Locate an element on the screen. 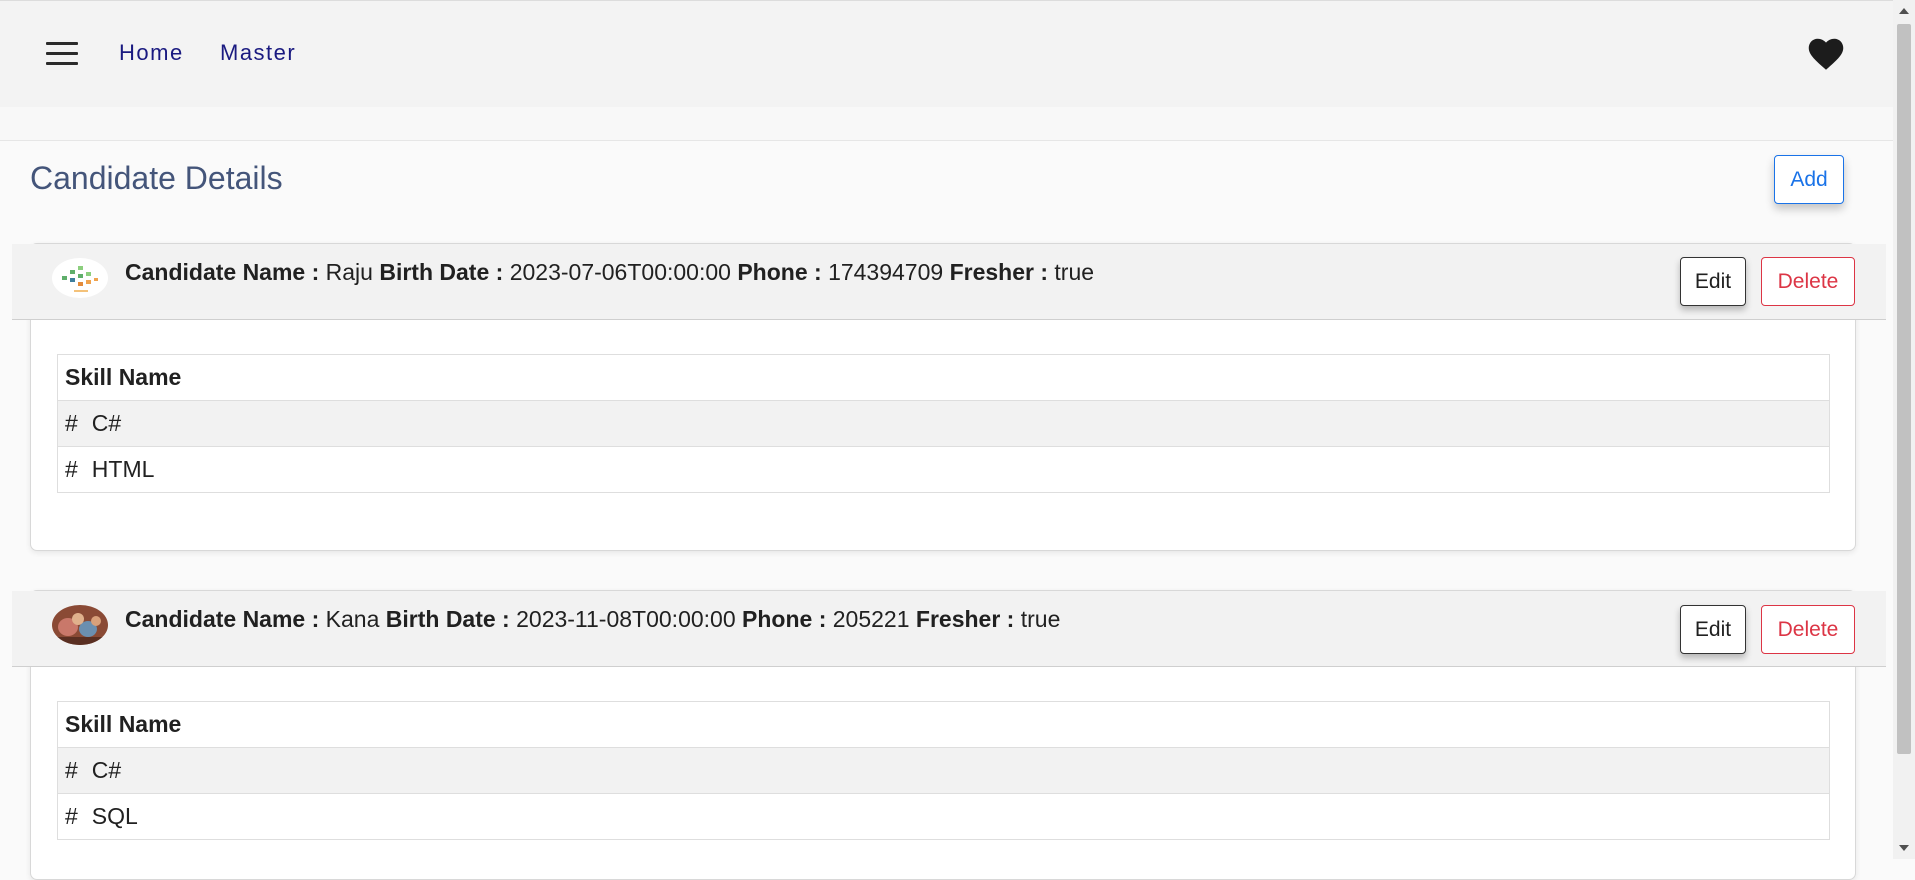  skills-table: Skill Name # C# # HTML is located at coordinates (943, 423).